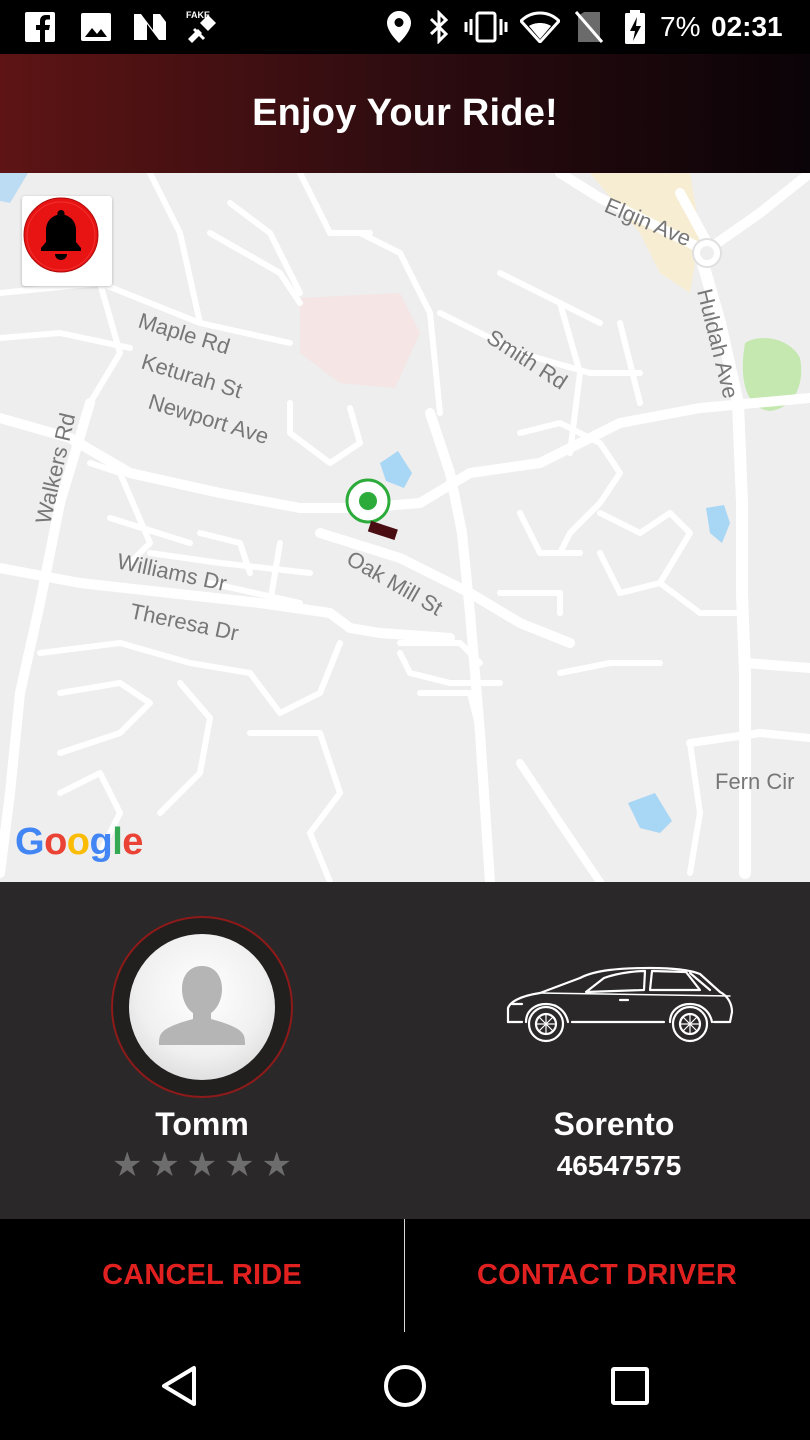 The height and width of the screenshot is (1440, 810). Describe the element at coordinates (717, 343) in the screenshot. I see `street-label: Huldah Ave` at that location.